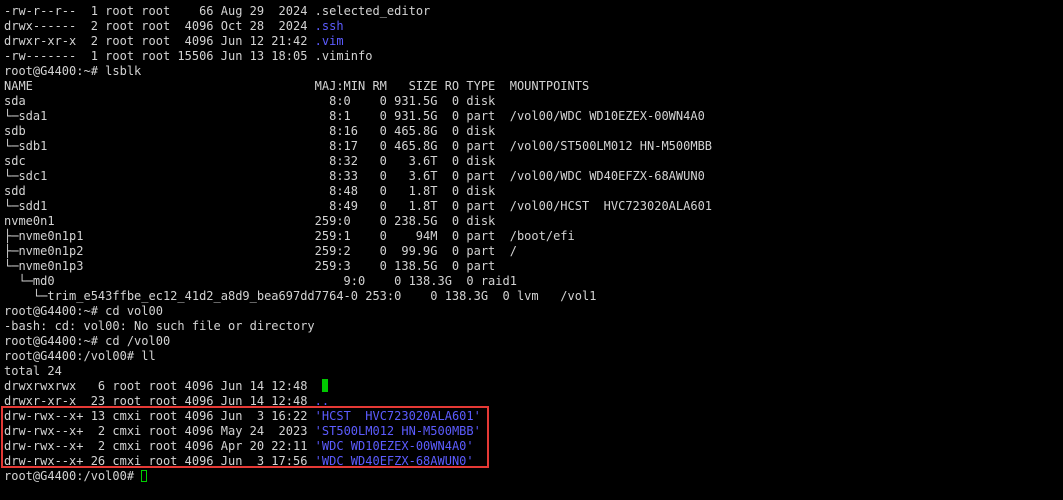  I want to click on filename: .ssh, so click(329, 26).